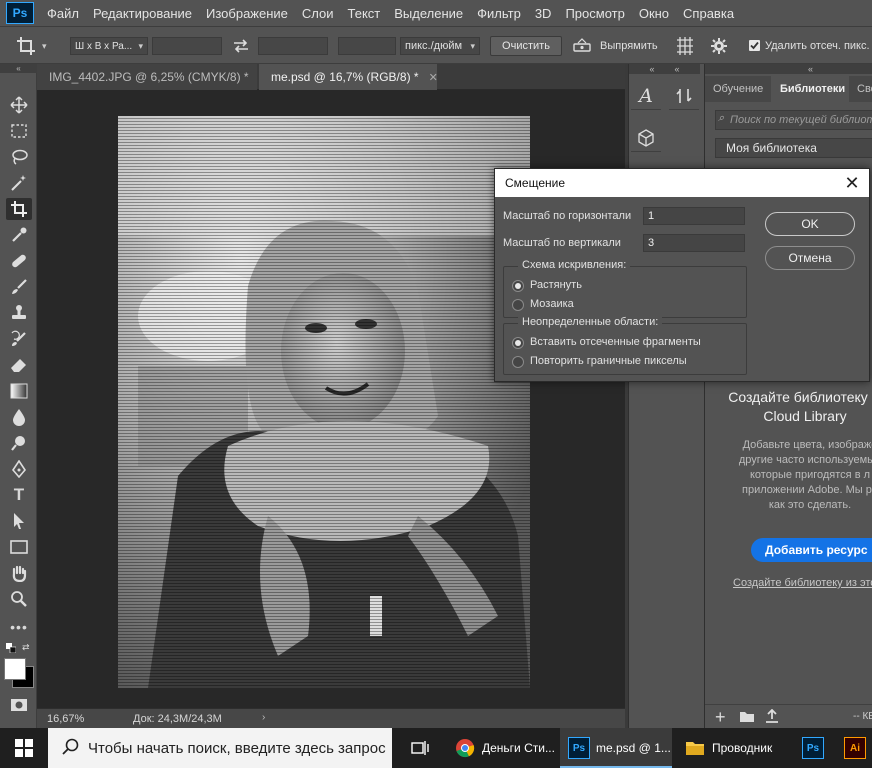  I want to click on group-legend: Схема искривления:, so click(574, 265).